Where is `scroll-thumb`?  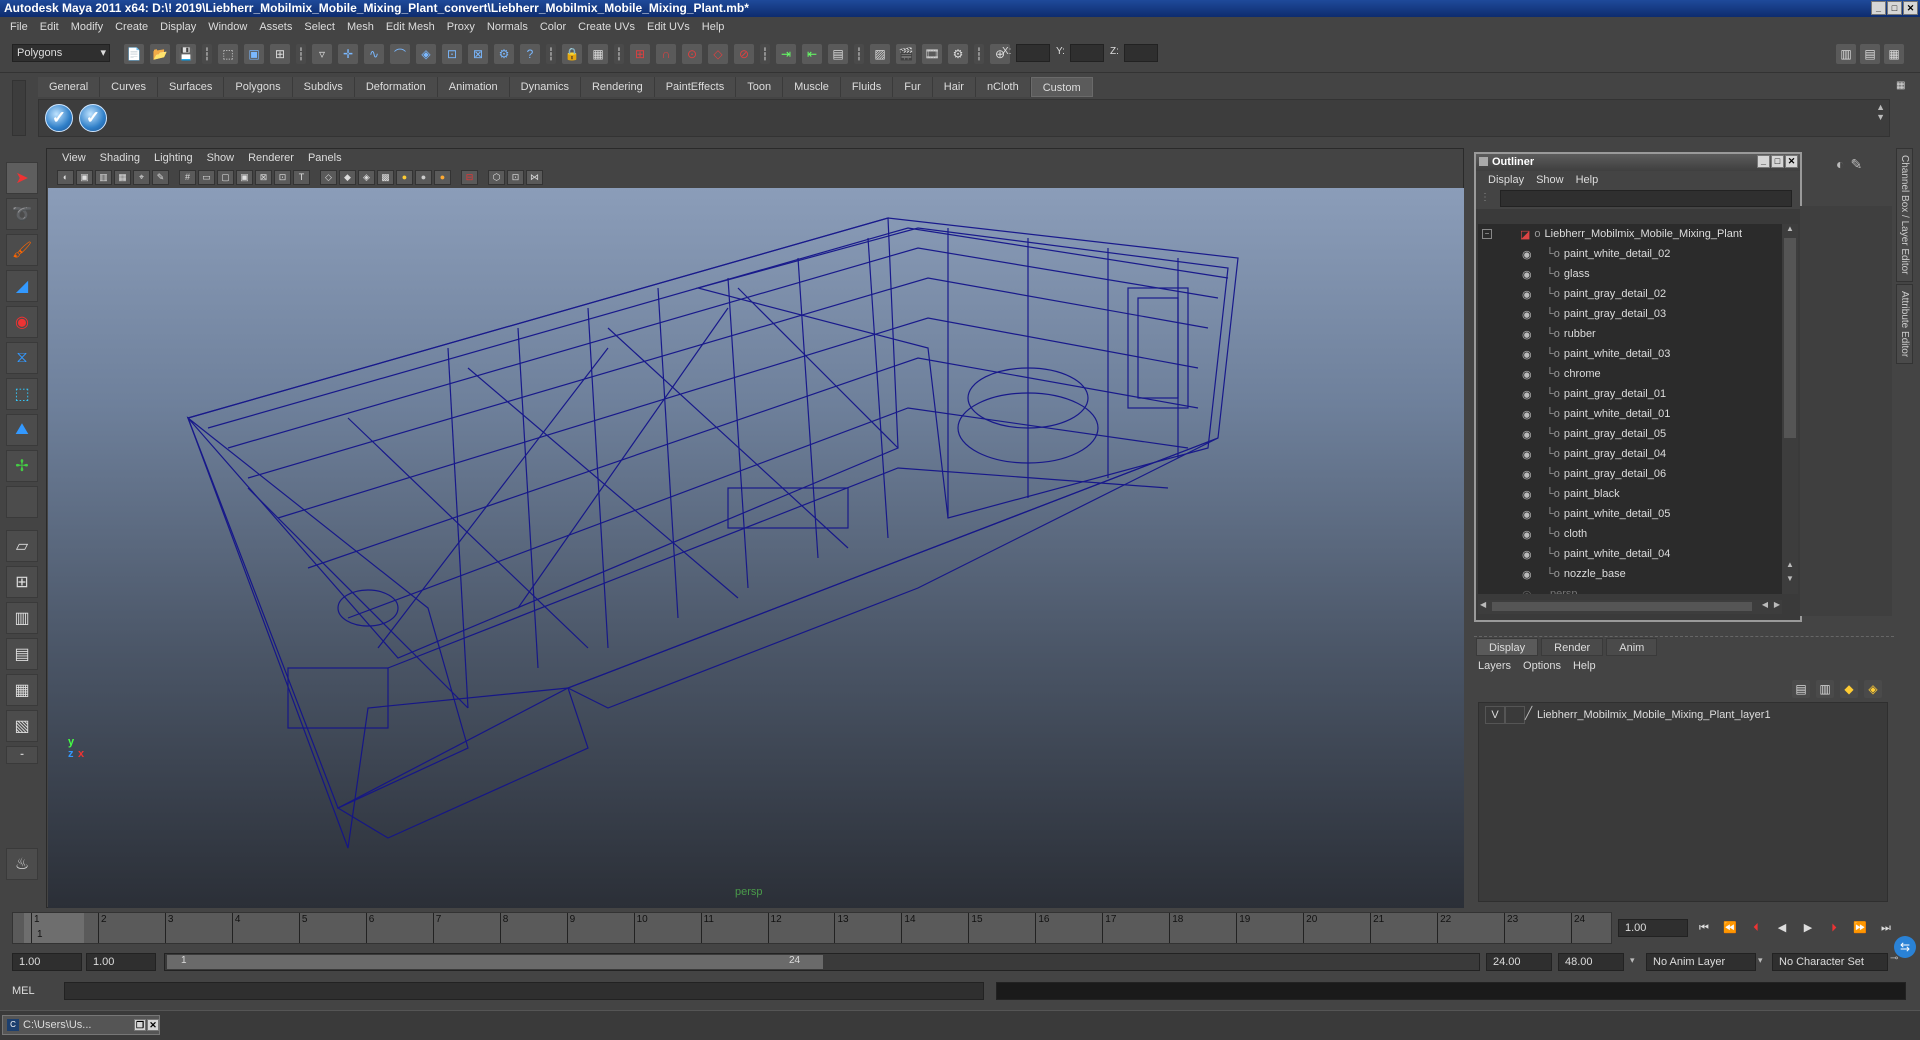
scroll-thumb is located at coordinates (1790, 338).